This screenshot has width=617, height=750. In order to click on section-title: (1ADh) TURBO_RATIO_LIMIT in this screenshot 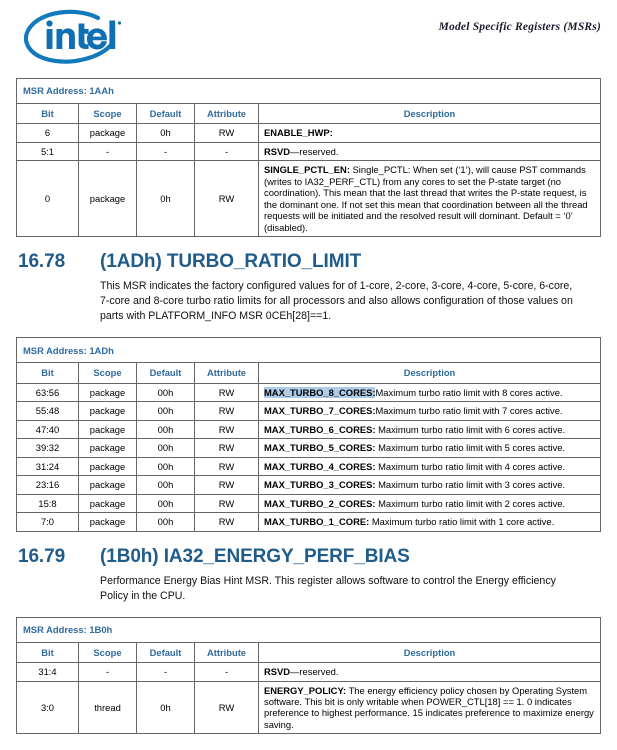, I will do `click(231, 262)`.